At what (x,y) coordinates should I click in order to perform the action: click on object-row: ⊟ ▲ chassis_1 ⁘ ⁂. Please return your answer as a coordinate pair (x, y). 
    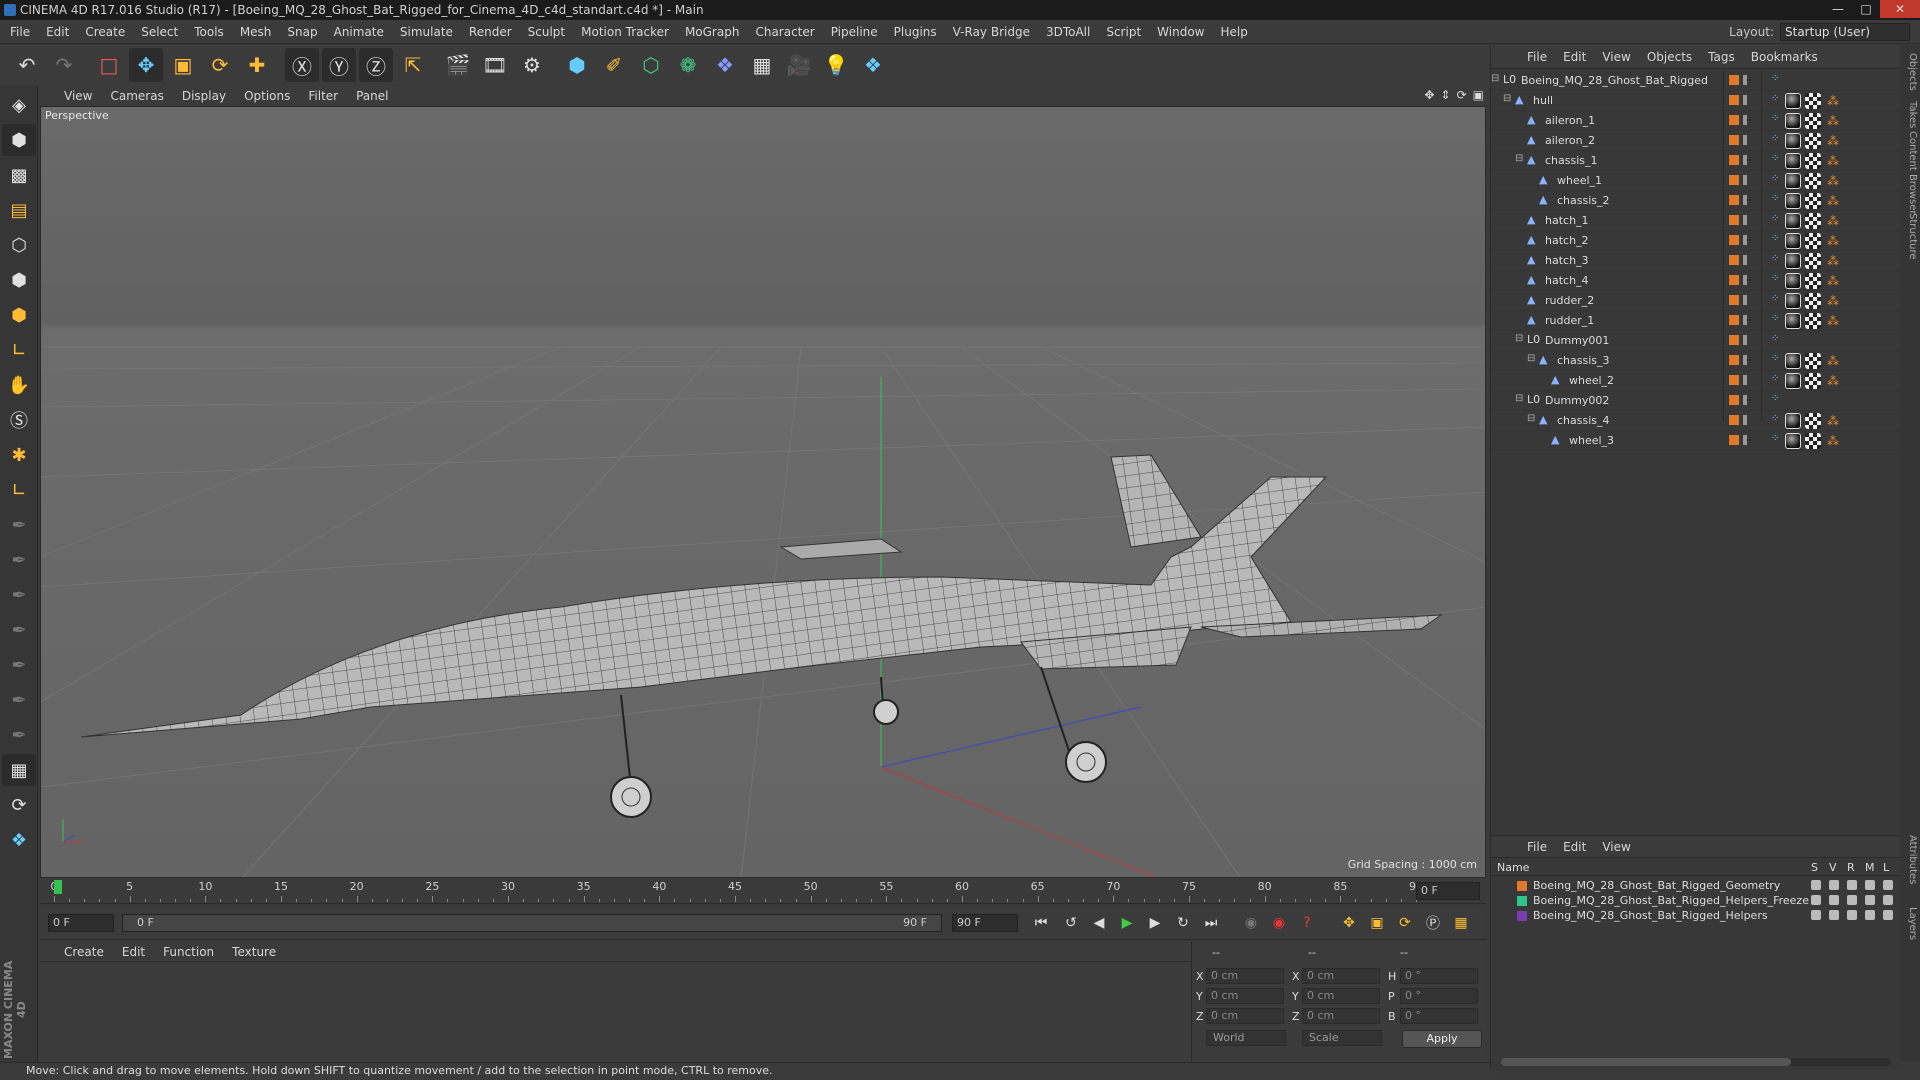
    Looking at the image, I should click on (1696, 161).